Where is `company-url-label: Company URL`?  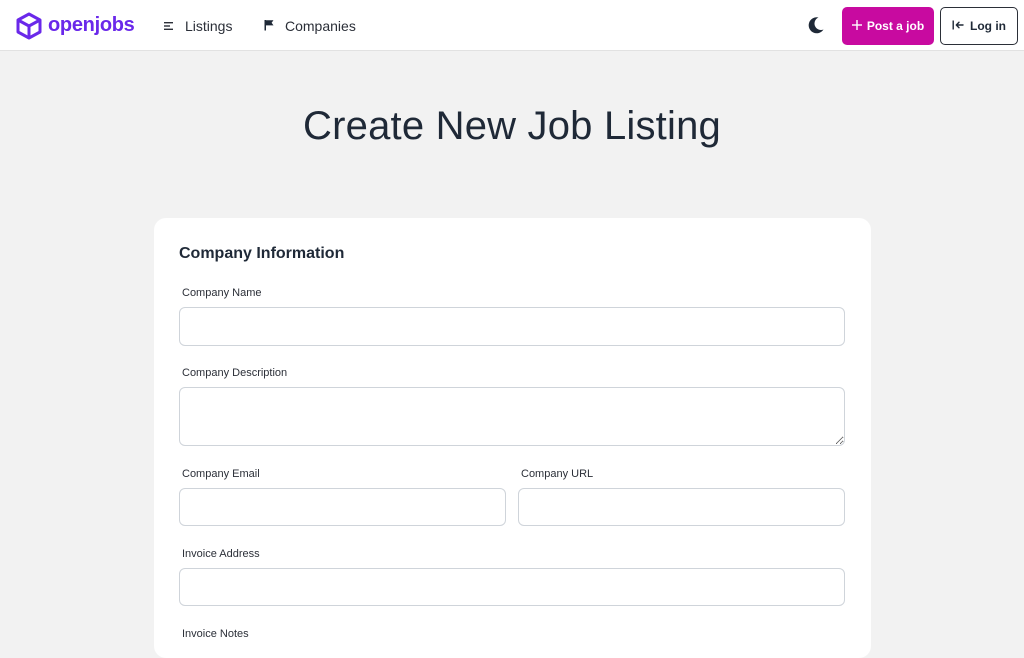
company-url-label: Company URL is located at coordinates (557, 474).